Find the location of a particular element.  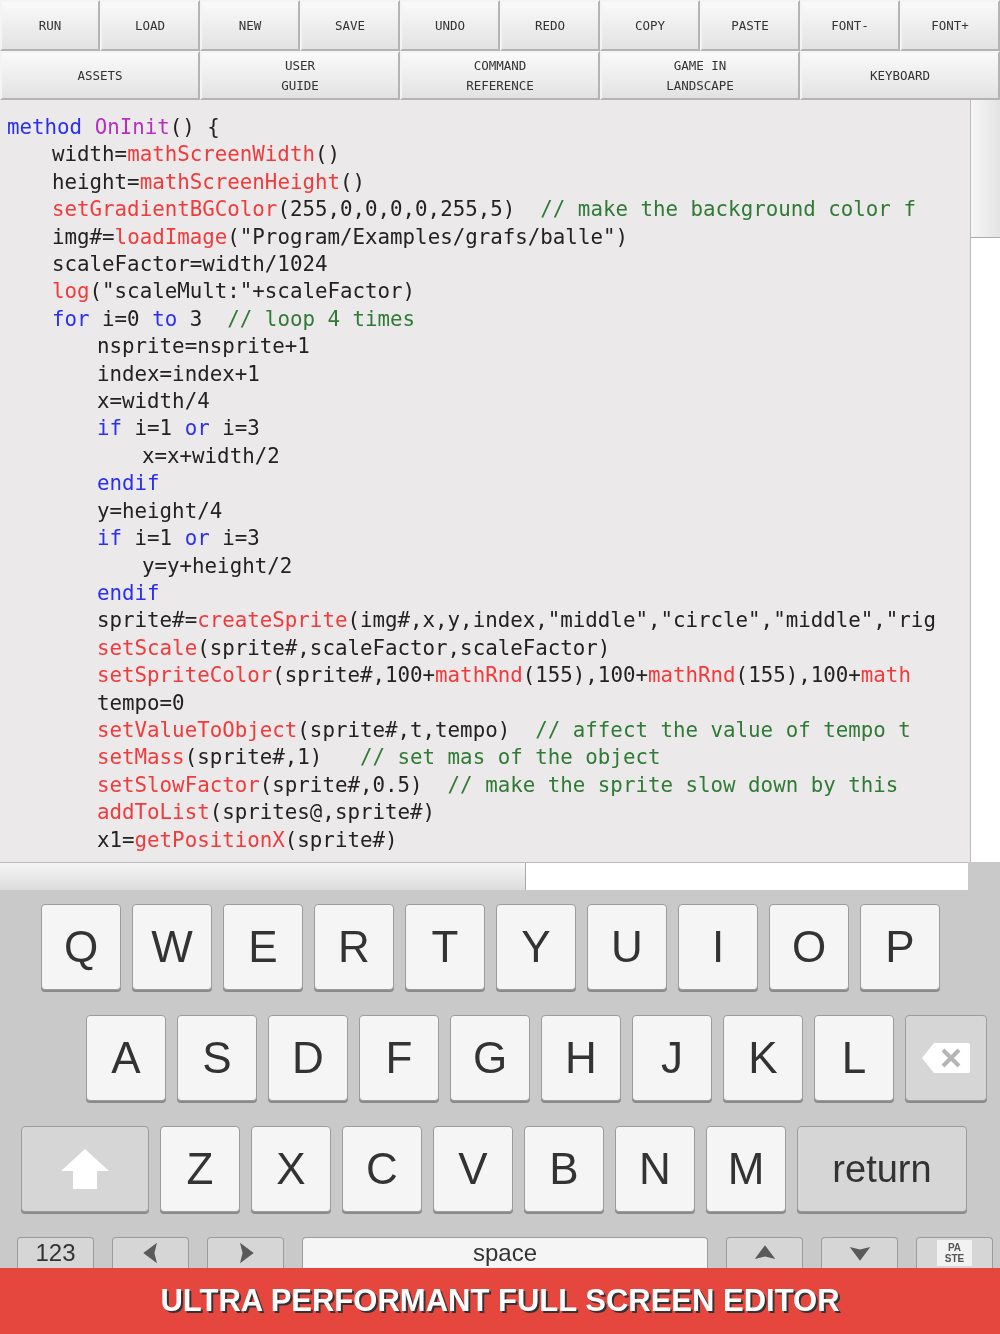

numbers-key: 123 is located at coordinates (55, 1252).